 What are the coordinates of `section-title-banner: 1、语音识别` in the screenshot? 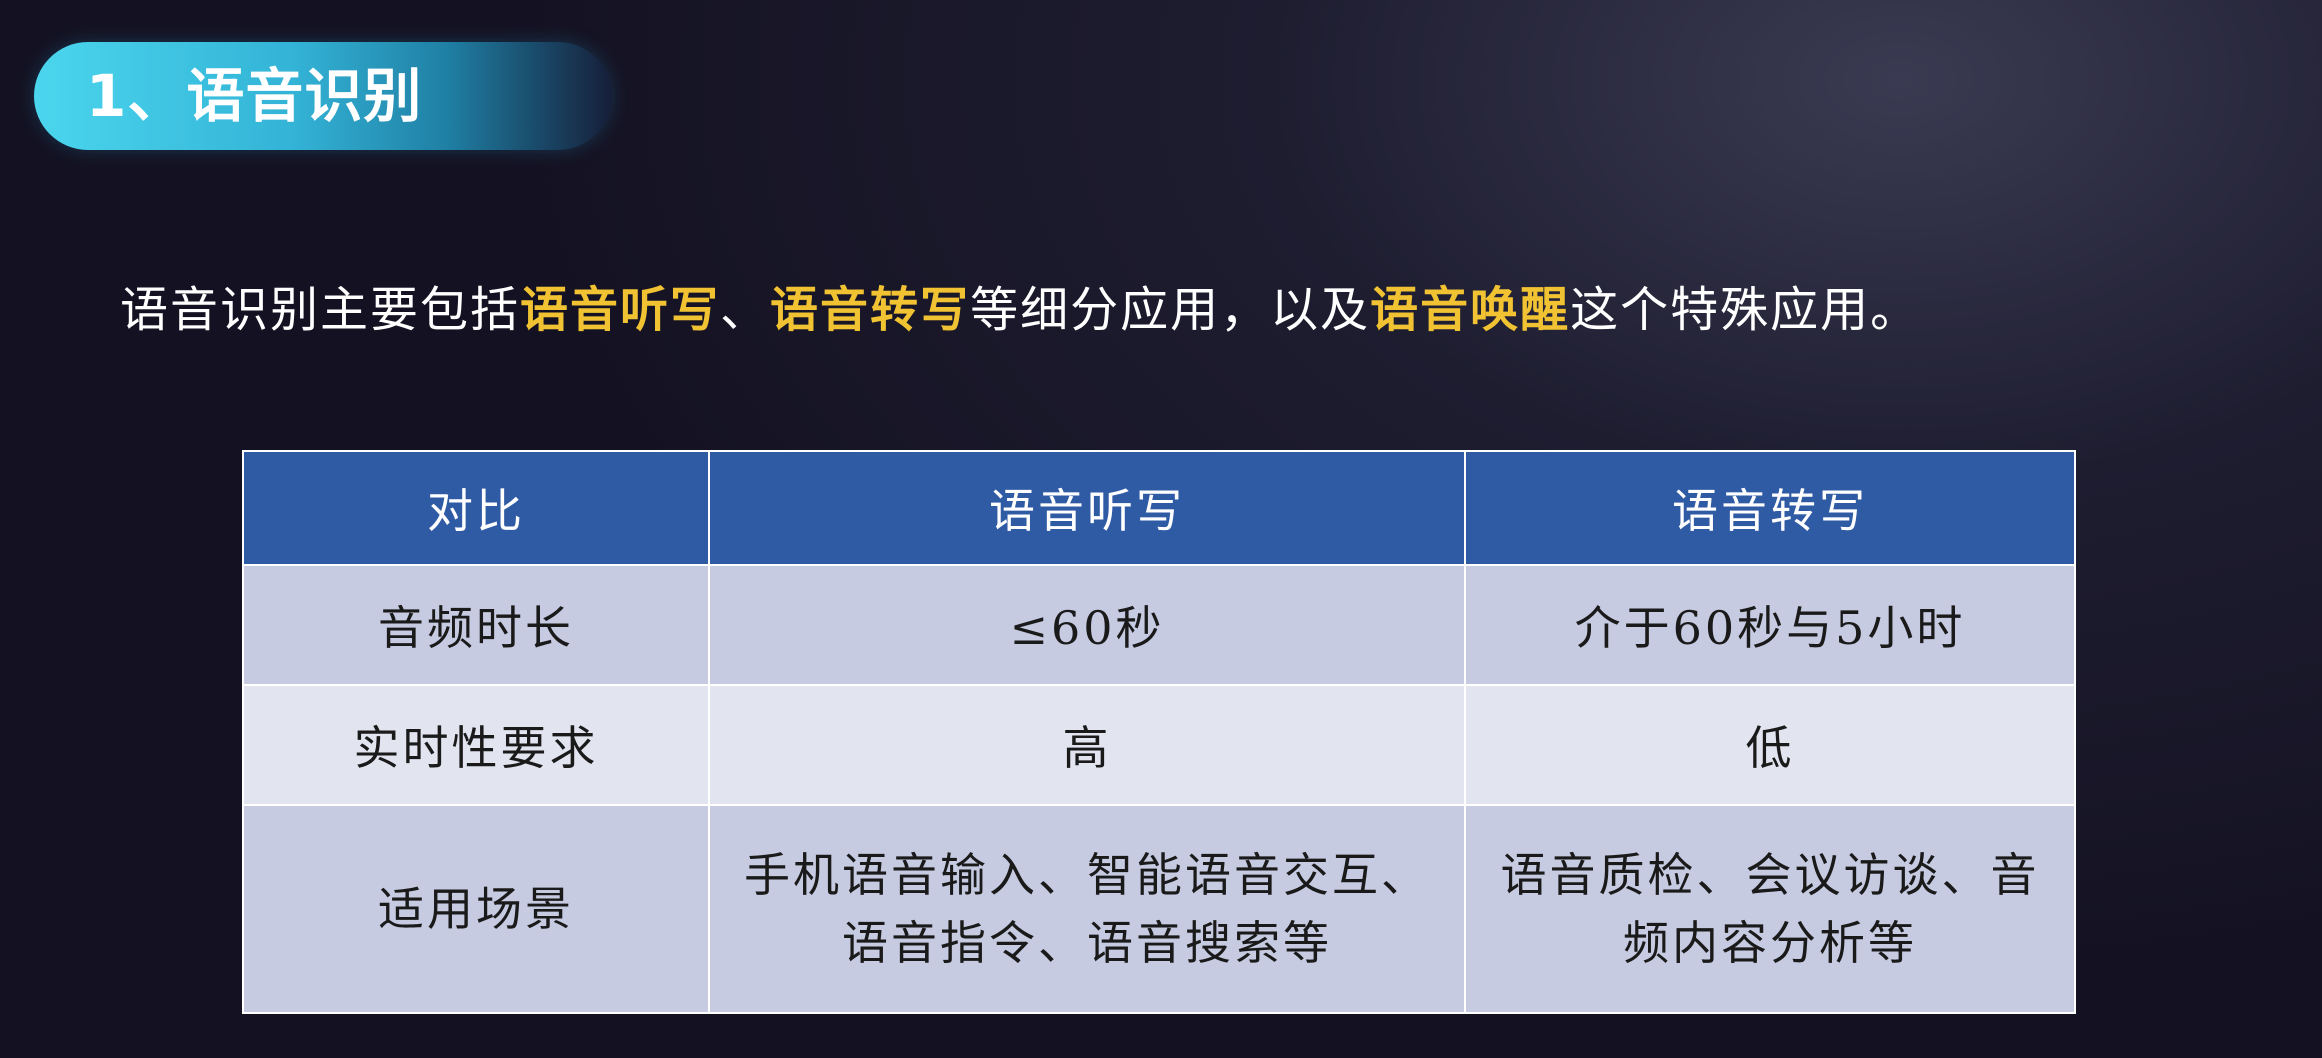 It's located at (323, 96).